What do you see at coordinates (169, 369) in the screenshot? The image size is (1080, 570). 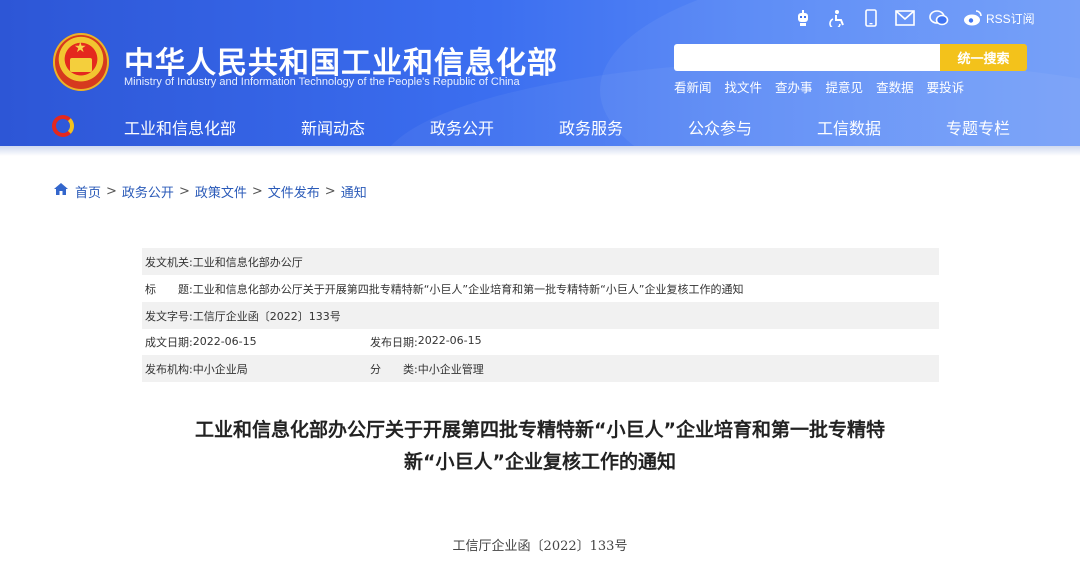 I see `meta-label: 发布机构:` at bounding box center [169, 369].